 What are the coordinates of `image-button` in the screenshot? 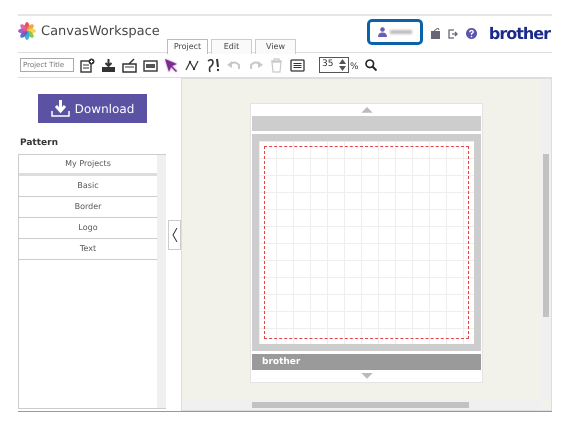 It's located at (150, 65).